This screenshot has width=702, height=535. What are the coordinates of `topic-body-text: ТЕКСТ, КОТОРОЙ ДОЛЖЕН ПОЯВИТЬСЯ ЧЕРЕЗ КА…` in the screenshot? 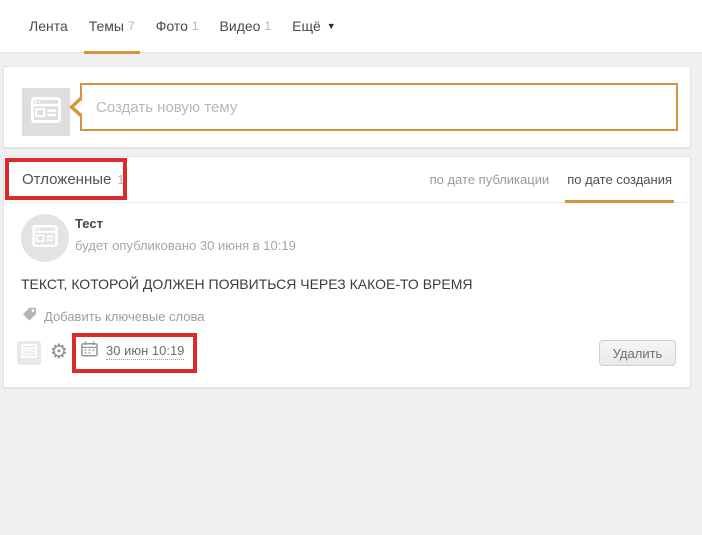 It's located at (247, 284).